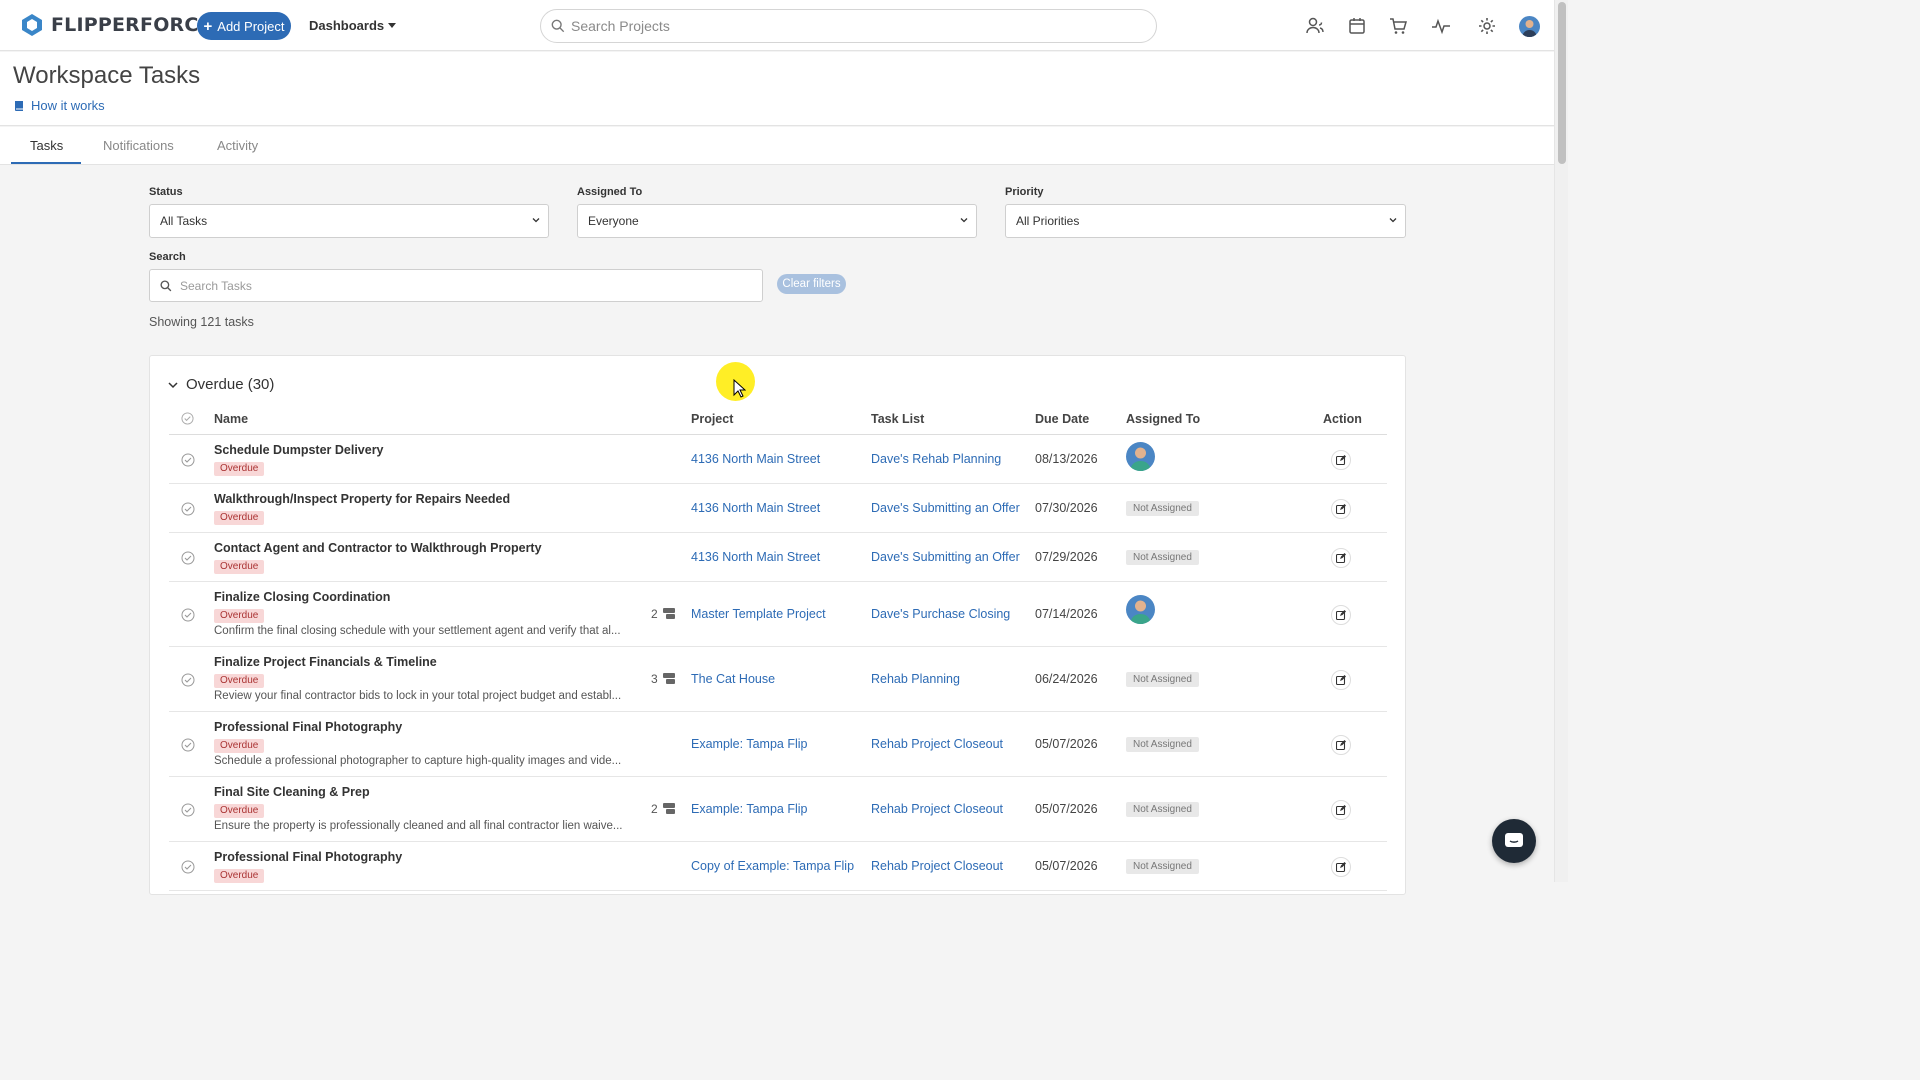 The width and height of the screenshot is (1920, 1080). Describe the element at coordinates (663, 679) in the screenshot. I see `comment-count: 3` at that location.